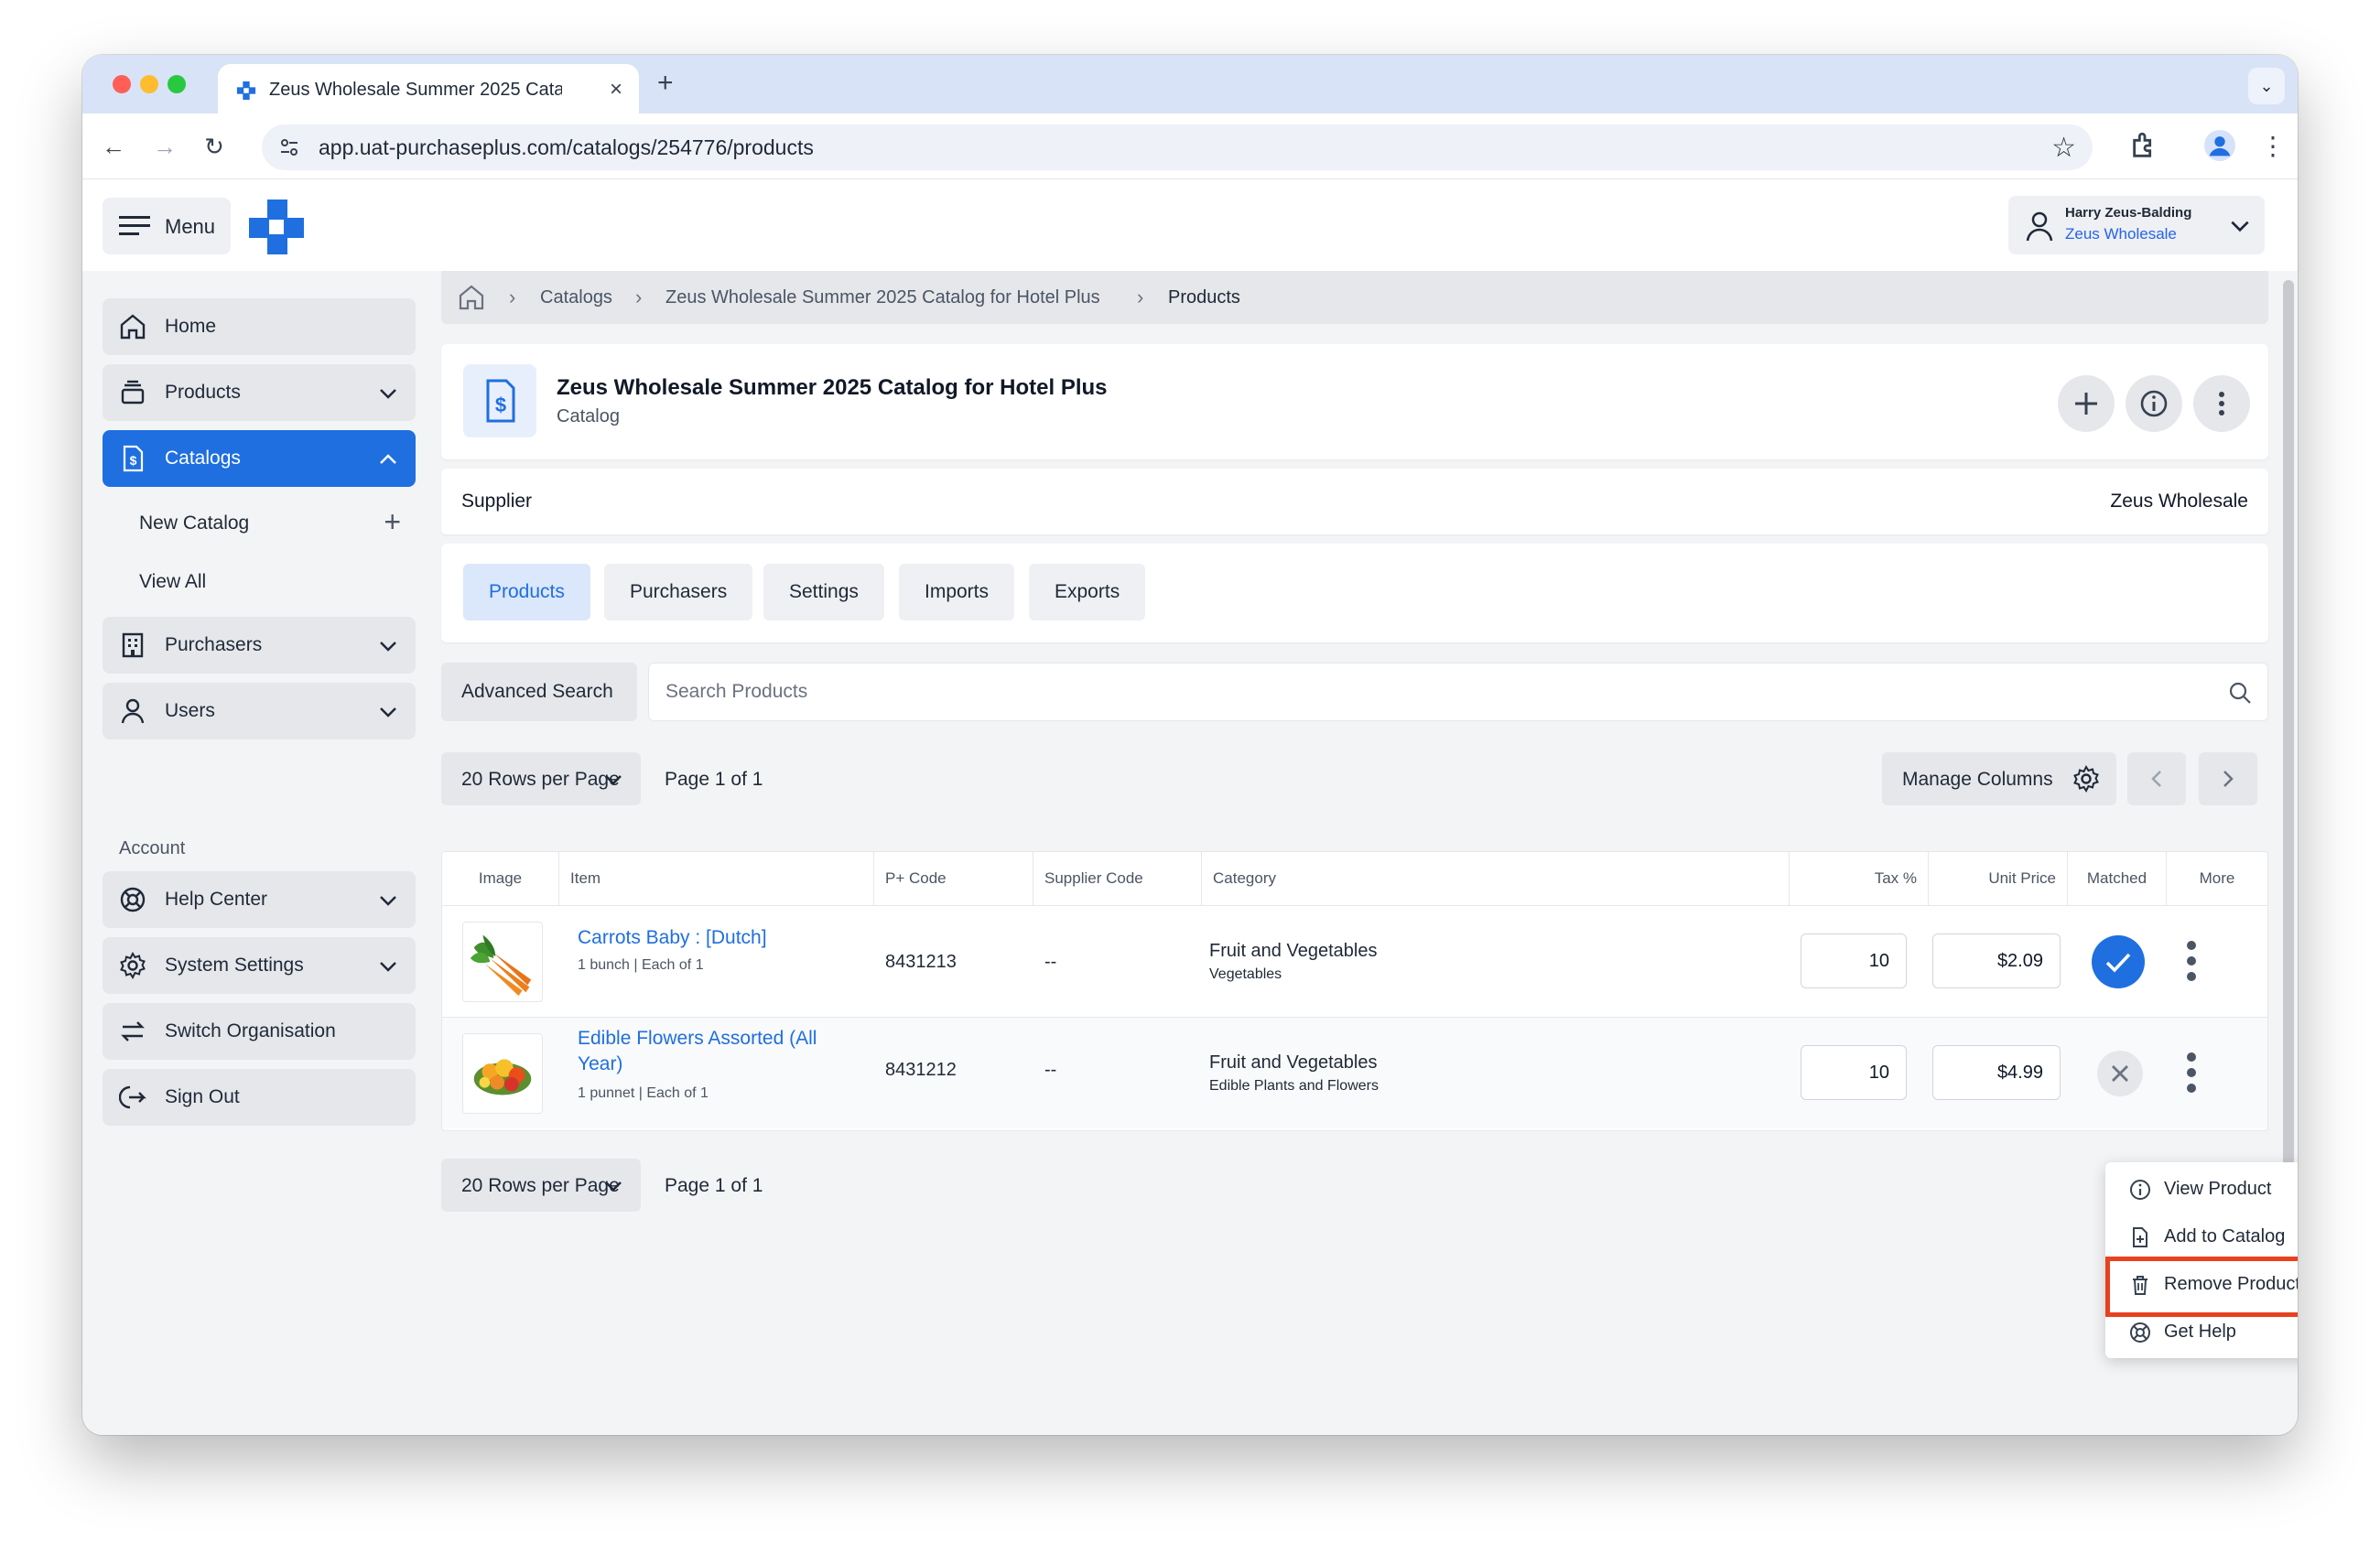 This screenshot has width=2380, height=1543. I want to click on hamburger-icon, so click(134, 225).